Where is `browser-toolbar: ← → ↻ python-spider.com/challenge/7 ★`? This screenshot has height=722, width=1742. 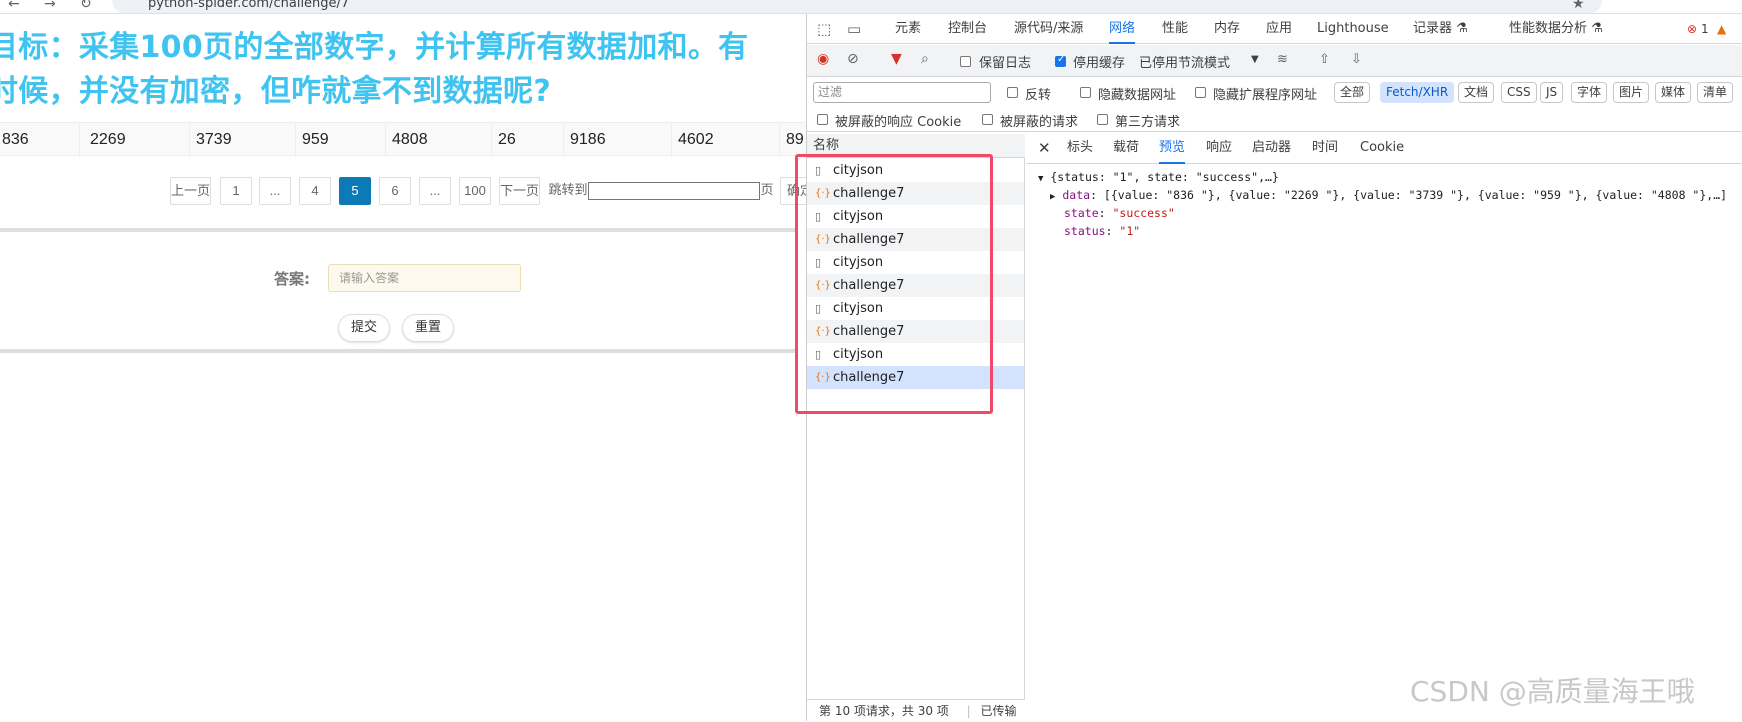 browser-toolbar: ← → ↻ python-spider.com/challenge/7 ★ is located at coordinates (871, 7).